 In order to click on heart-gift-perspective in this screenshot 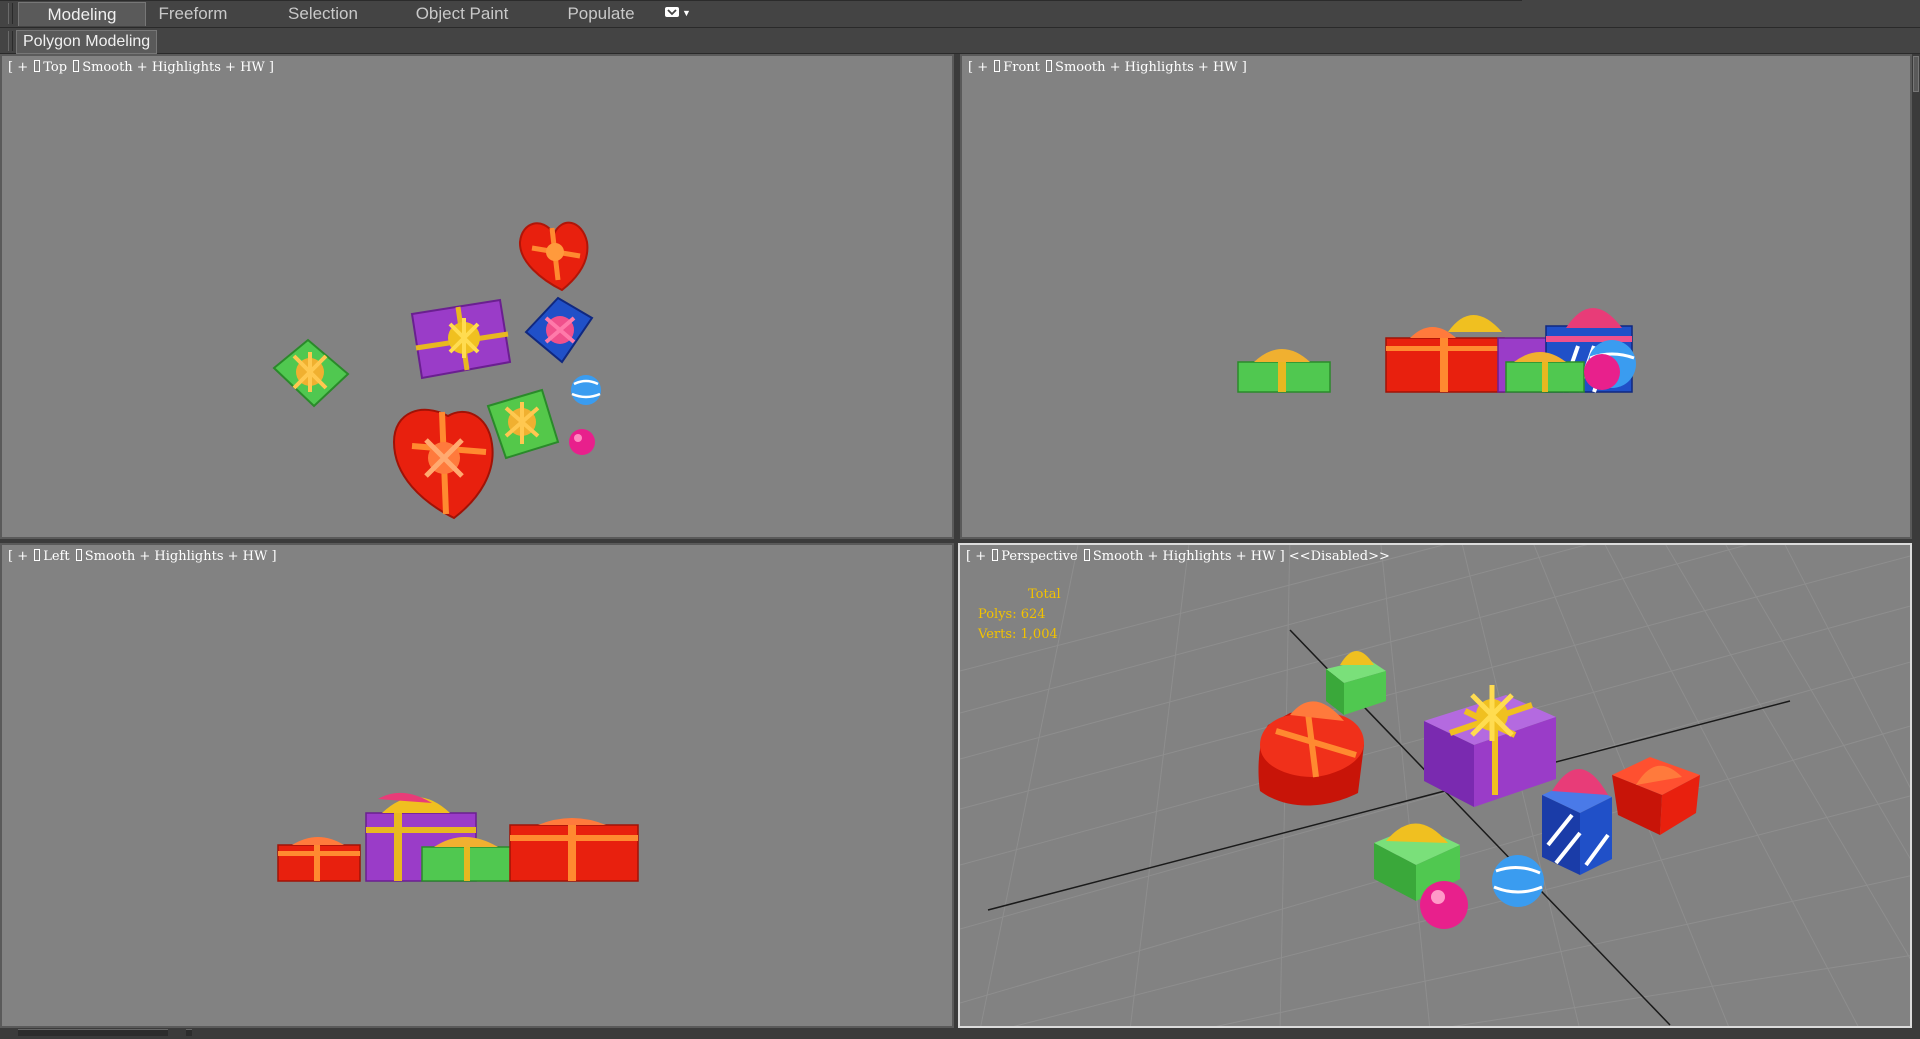, I will do `click(1311, 753)`.